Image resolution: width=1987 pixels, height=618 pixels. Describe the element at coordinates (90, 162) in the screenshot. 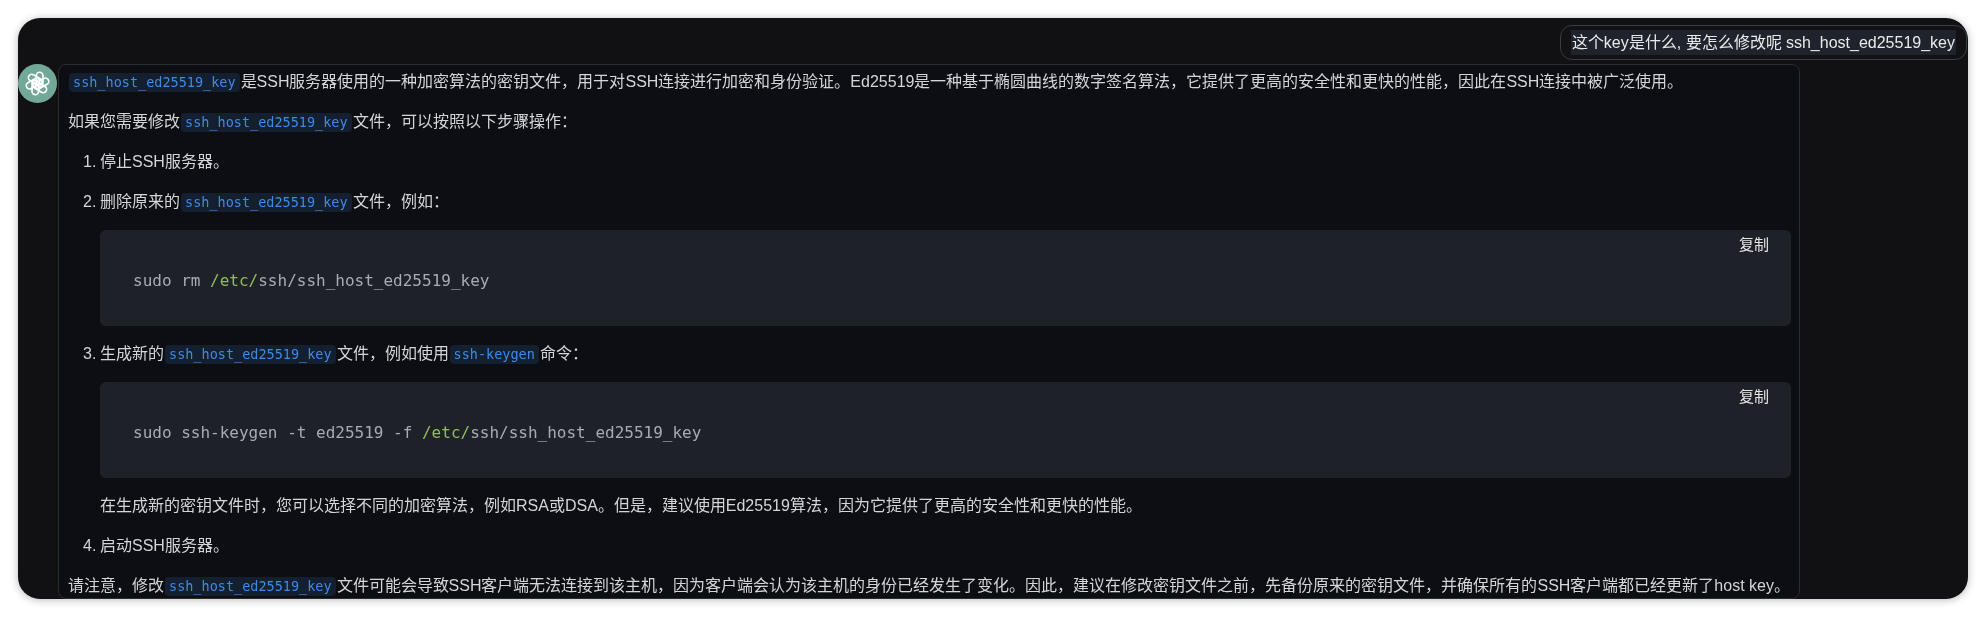

I see `list-number: 1.` at that location.